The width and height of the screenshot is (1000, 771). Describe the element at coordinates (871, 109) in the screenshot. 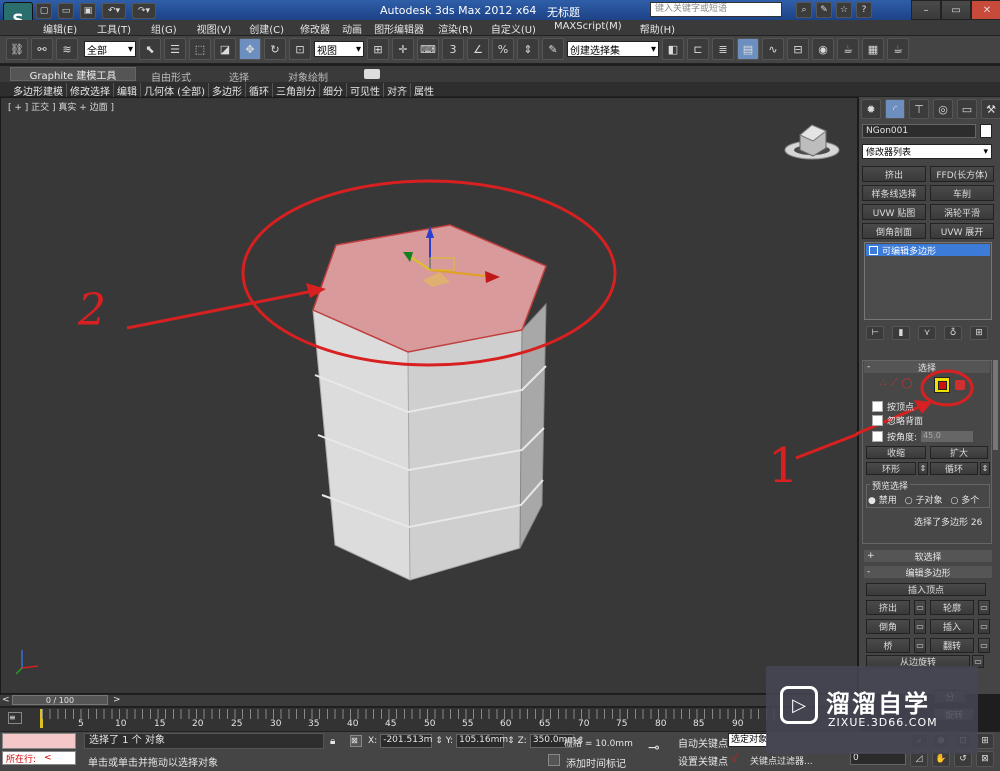

I see `create-tab-icon: ✹` at that location.